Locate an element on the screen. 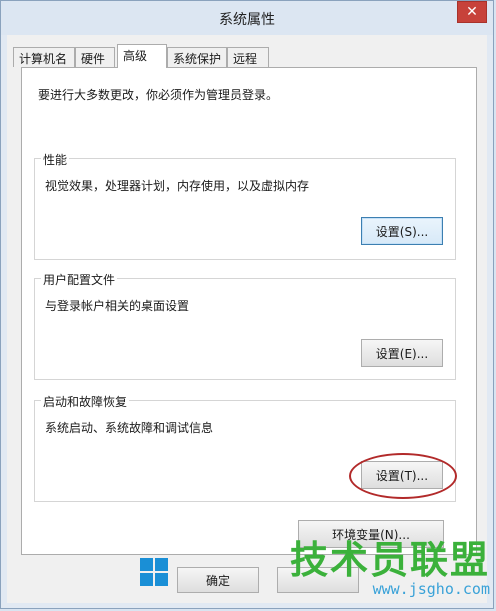  performance-description: 视觉效果，处理器计划，内存使用，以及虚拟内存 is located at coordinates (177, 186).